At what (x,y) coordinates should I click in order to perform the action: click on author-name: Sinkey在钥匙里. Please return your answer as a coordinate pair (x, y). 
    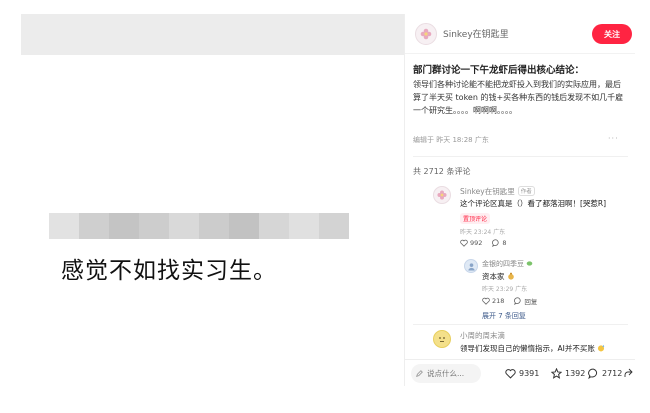
    Looking at the image, I should click on (476, 33).